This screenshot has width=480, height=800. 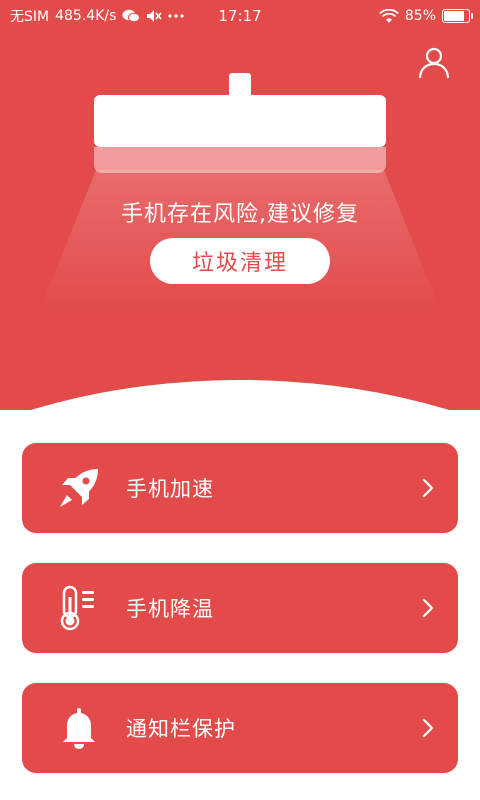 What do you see at coordinates (454, 16) in the screenshot?
I see `battery-fill` at bounding box center [454, 16].